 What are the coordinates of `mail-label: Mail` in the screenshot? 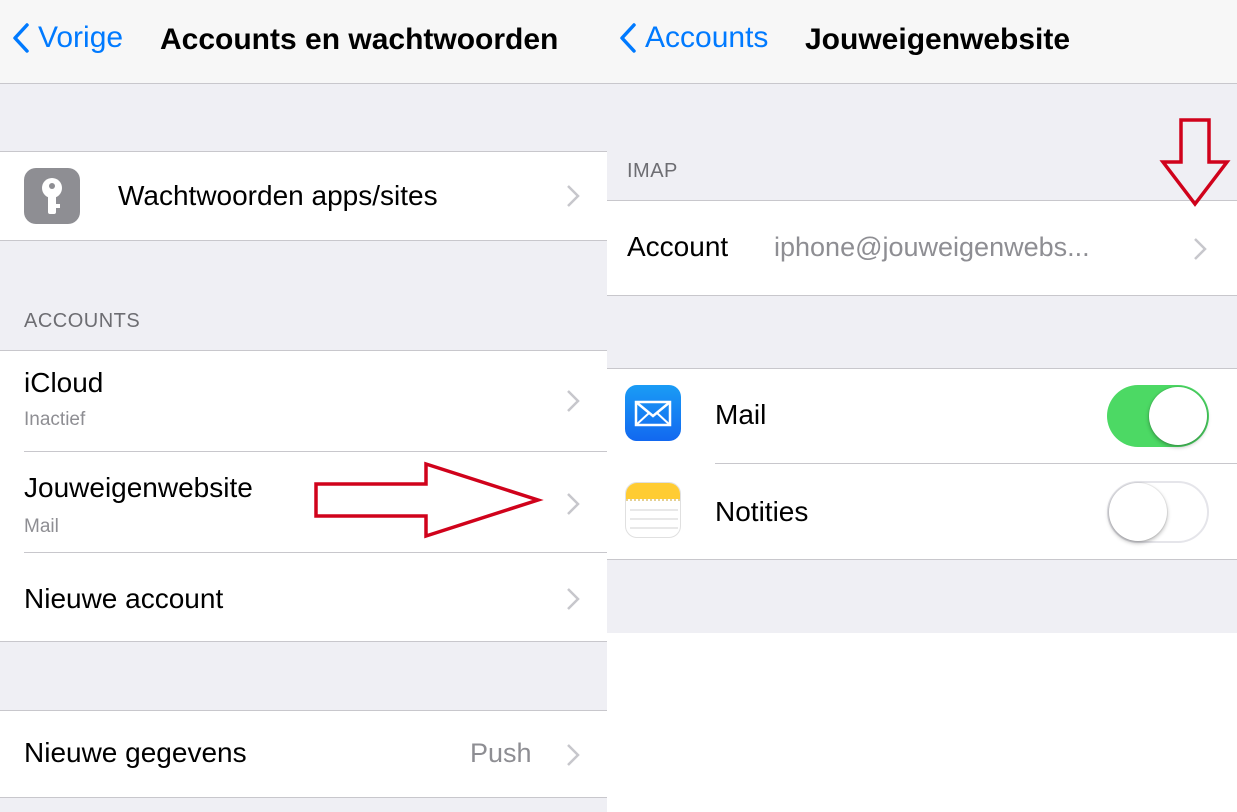 It's located at (741, 414).